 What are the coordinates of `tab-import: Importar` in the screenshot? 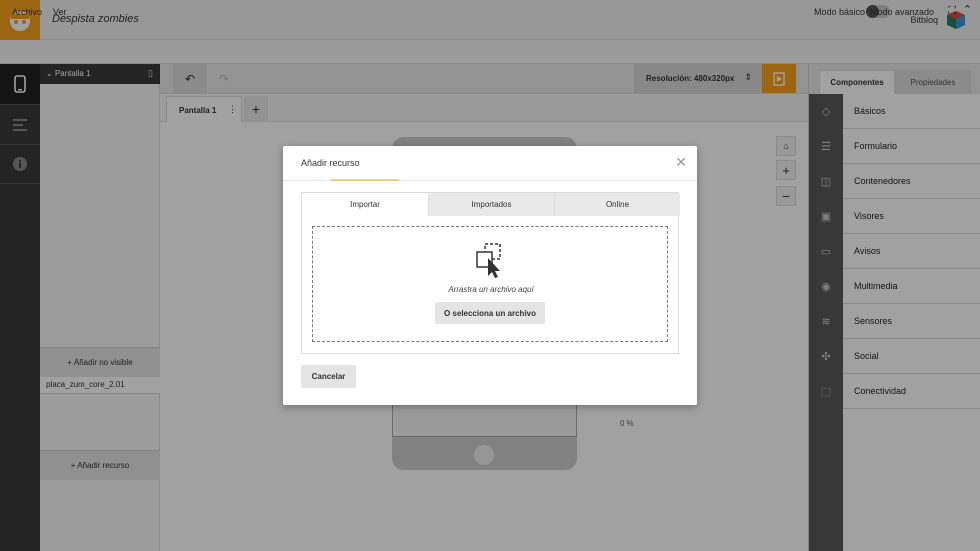 It's located at (365, 204).